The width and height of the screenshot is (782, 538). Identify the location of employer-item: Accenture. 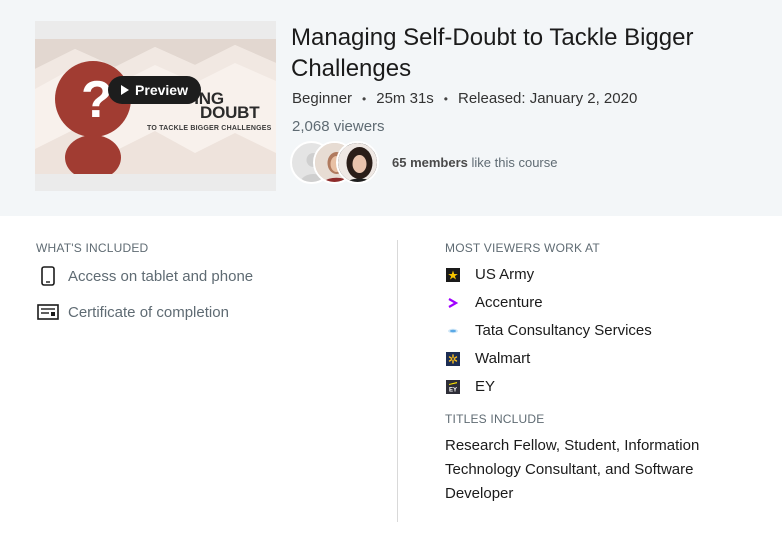
(494, 302).